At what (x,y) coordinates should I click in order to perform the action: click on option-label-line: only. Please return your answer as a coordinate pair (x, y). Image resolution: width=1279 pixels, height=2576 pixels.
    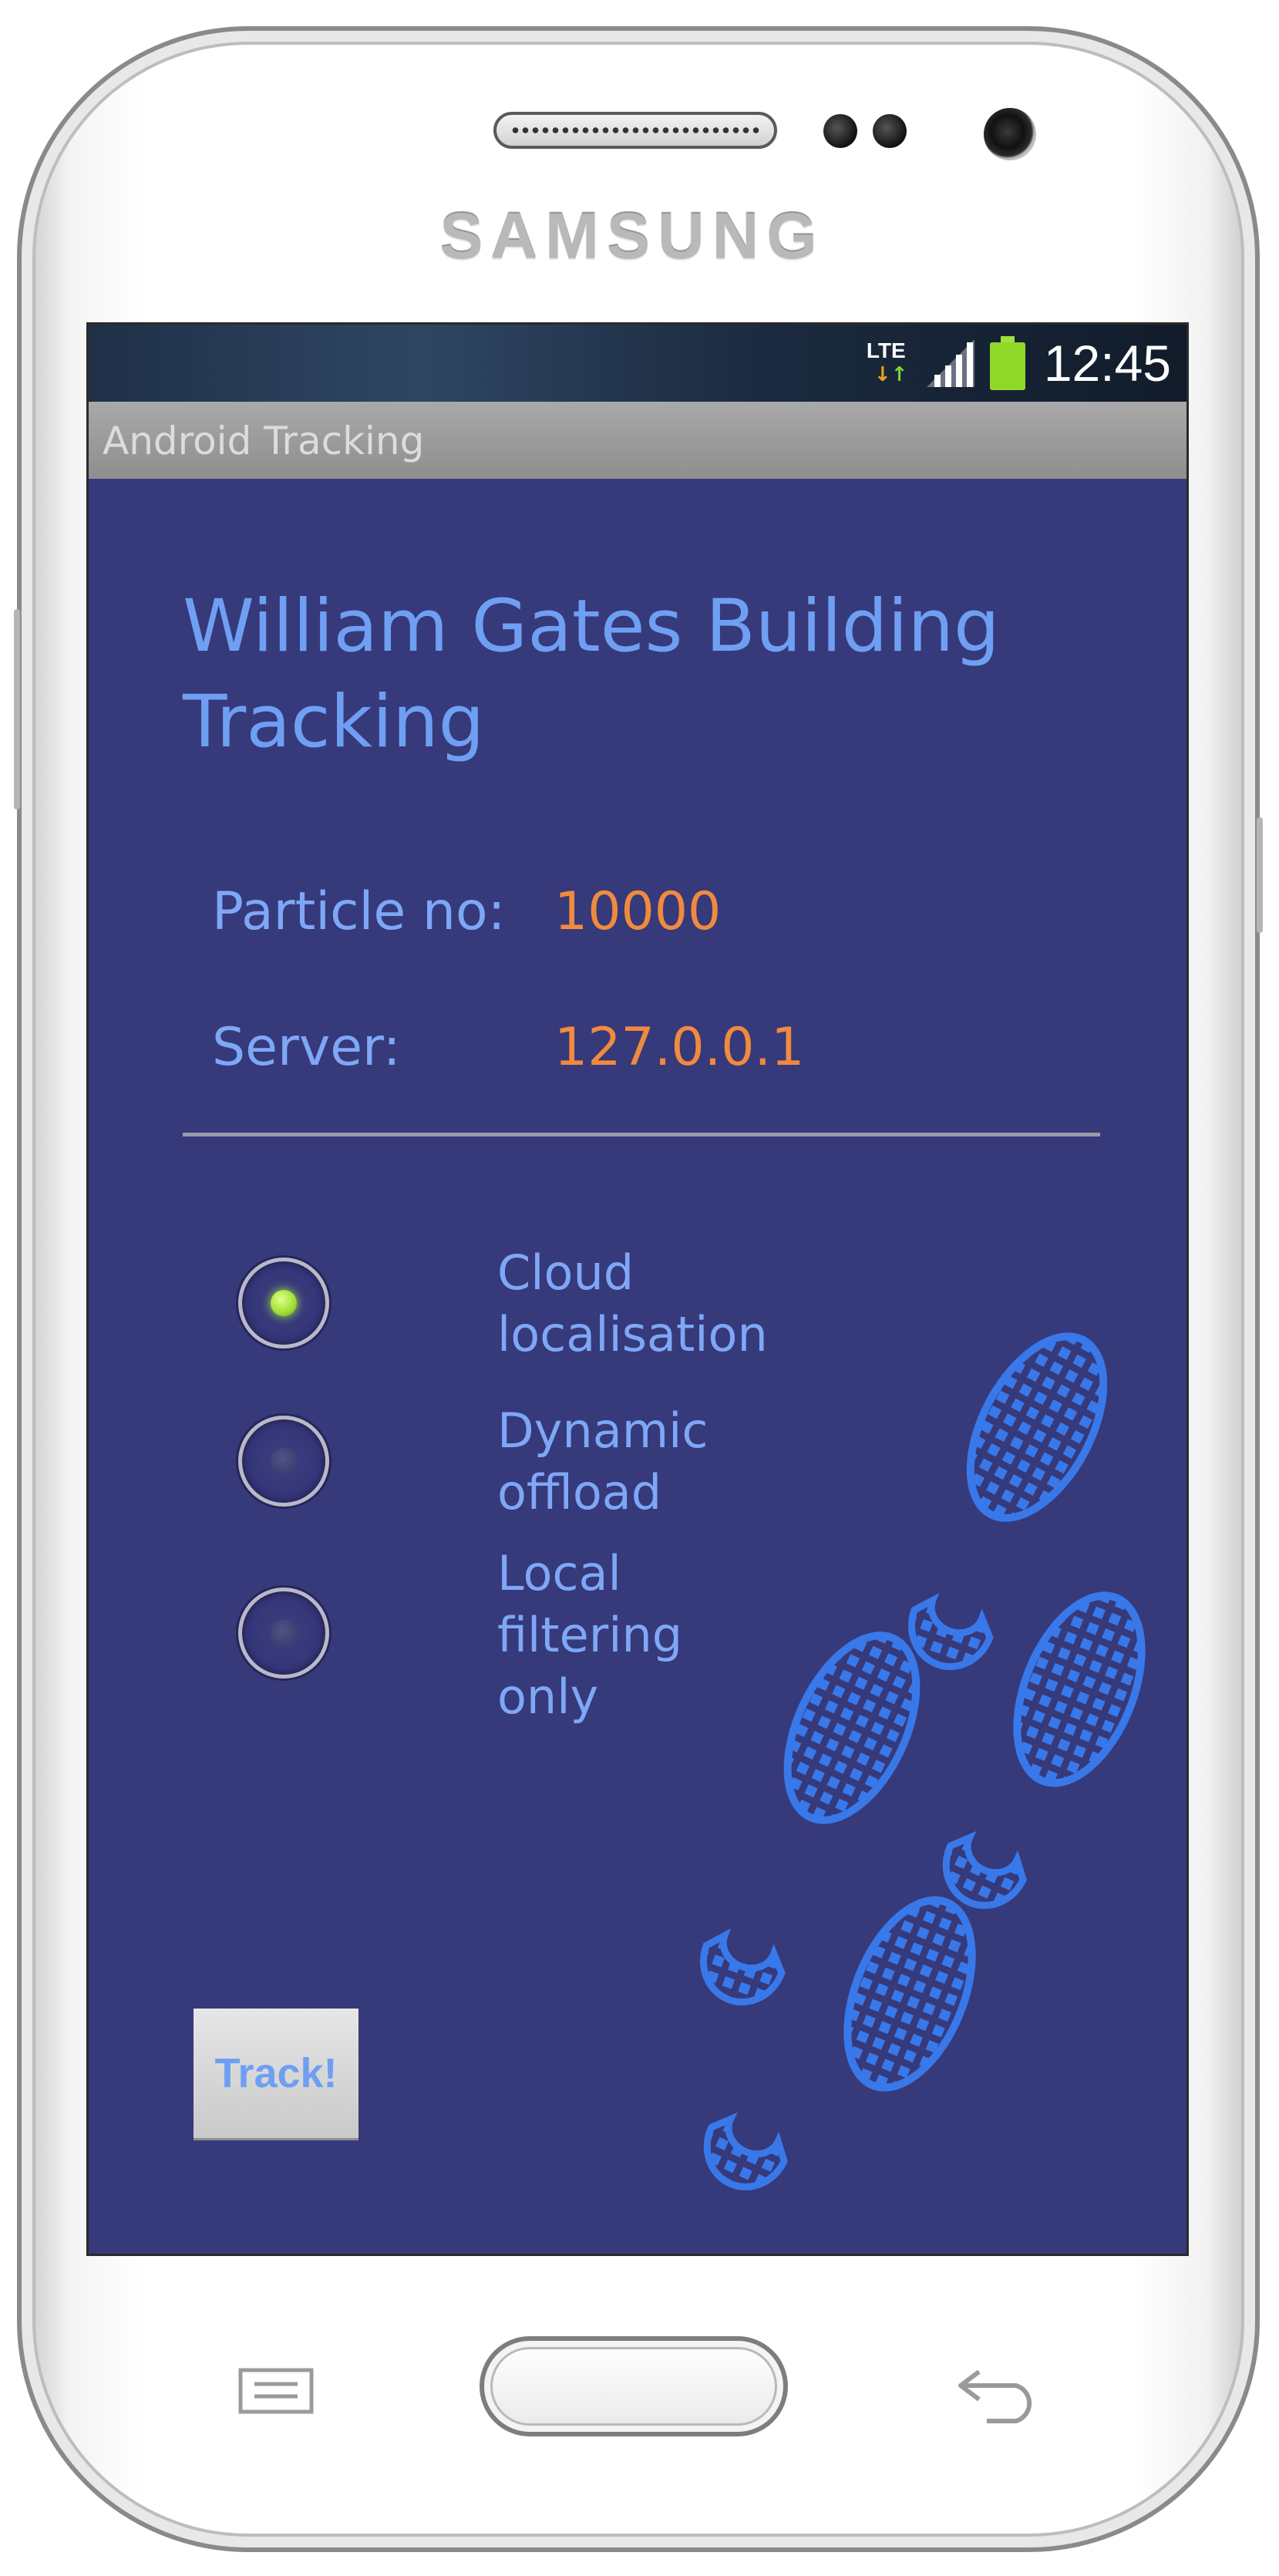
    Looking at the image, I should click on (548, 1697).